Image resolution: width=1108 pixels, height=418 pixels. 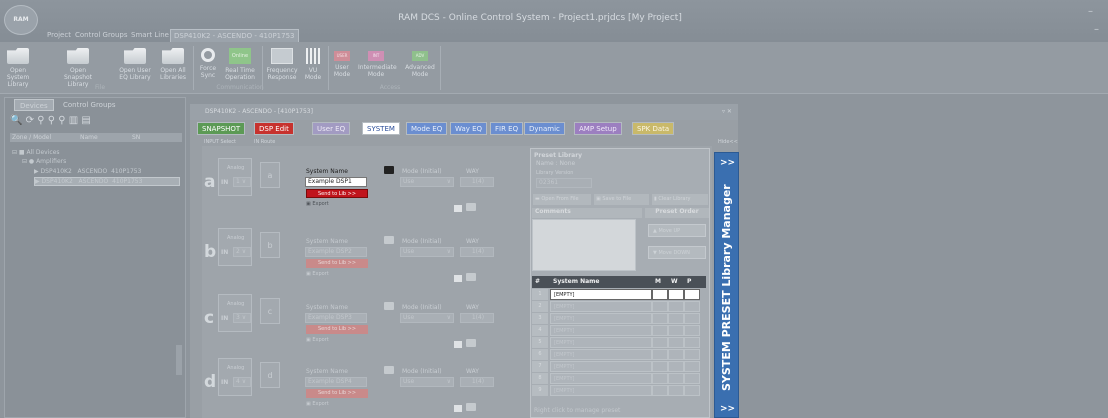 What do you see at coordinates (242, 252) in the screenshot?
I see `input-dropdown: 2 ∨` at bounding box center [242, 252].